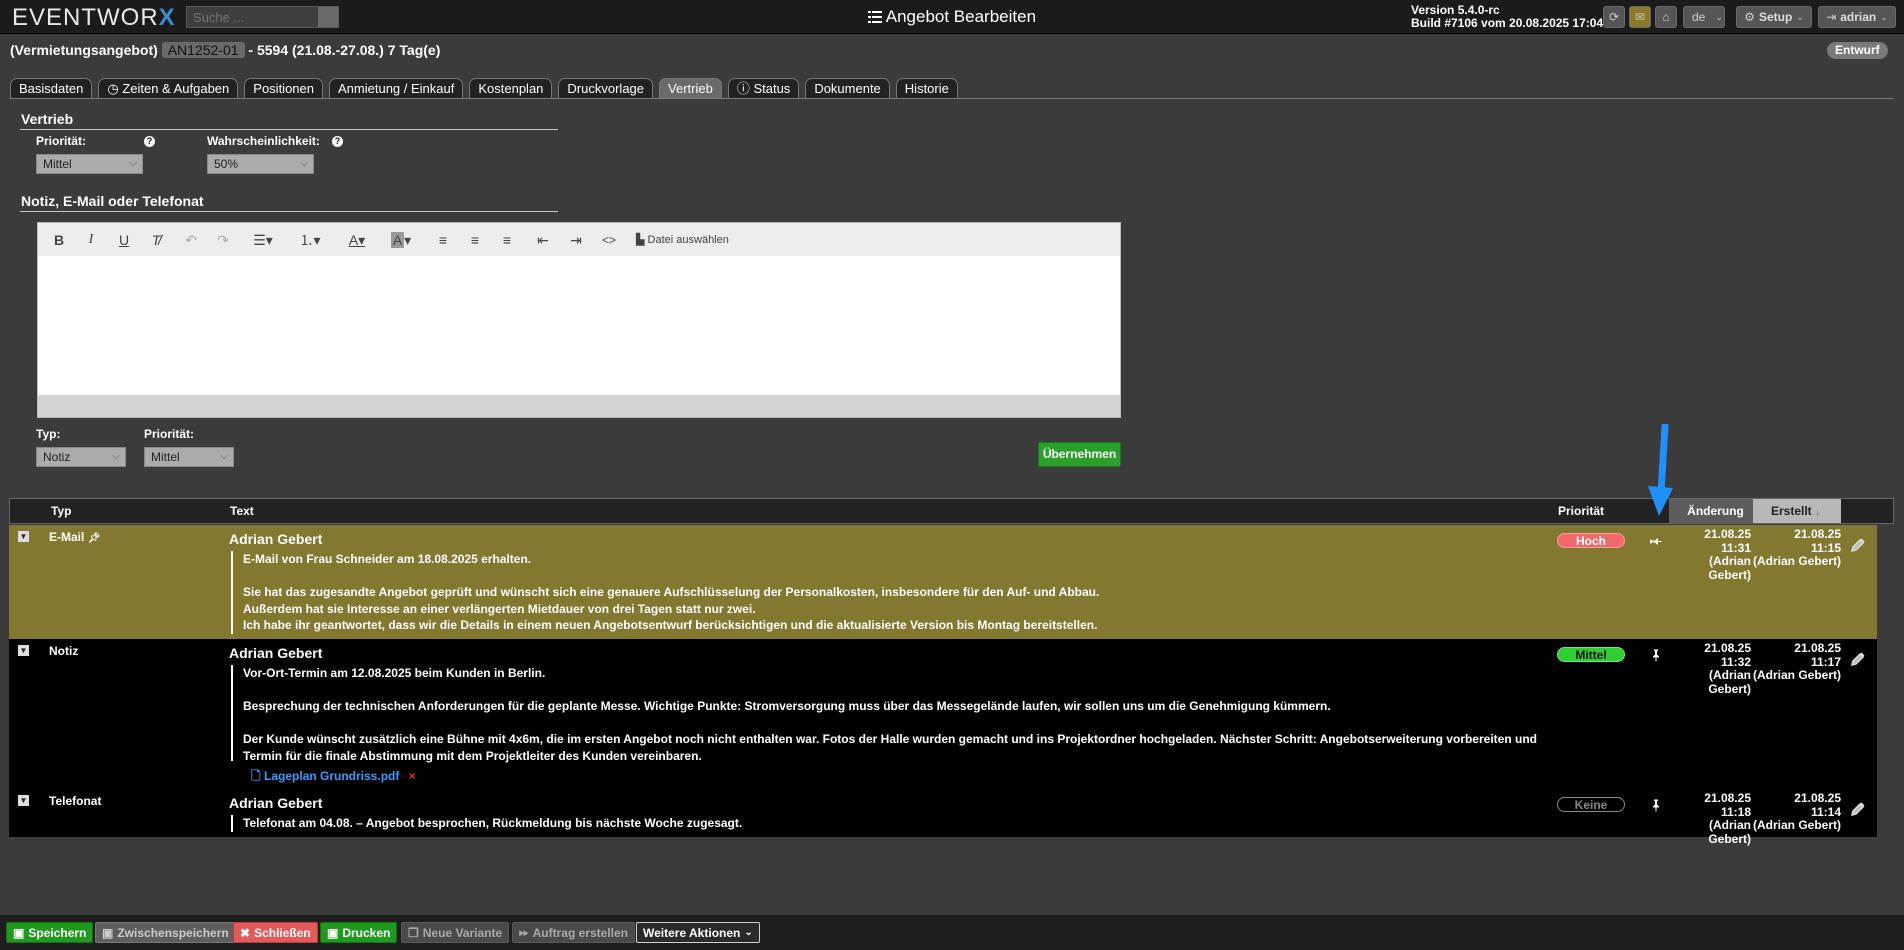  Describe the element at coordinates (443, 240) in the screenshot. I see `align-left-icon: ≡` at that location.